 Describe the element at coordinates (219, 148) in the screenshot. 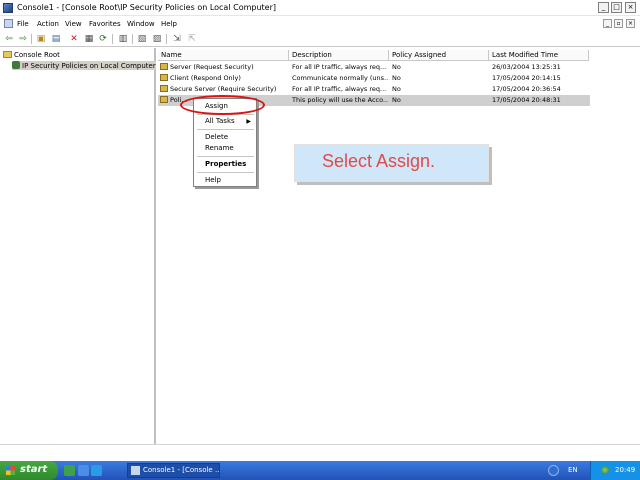

I see `context-menu-rename: Rename` at that location.